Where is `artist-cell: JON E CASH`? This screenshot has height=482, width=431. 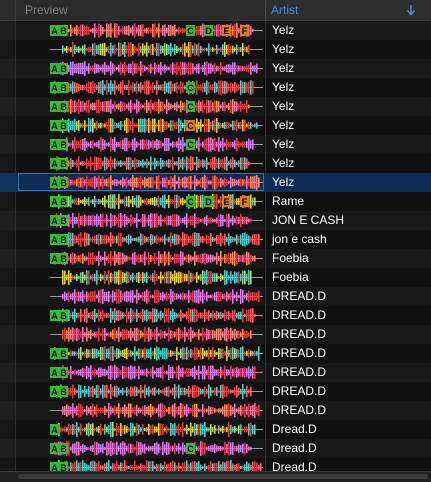
artist-cell: JON E CASH is located at coordinates (348, 220).